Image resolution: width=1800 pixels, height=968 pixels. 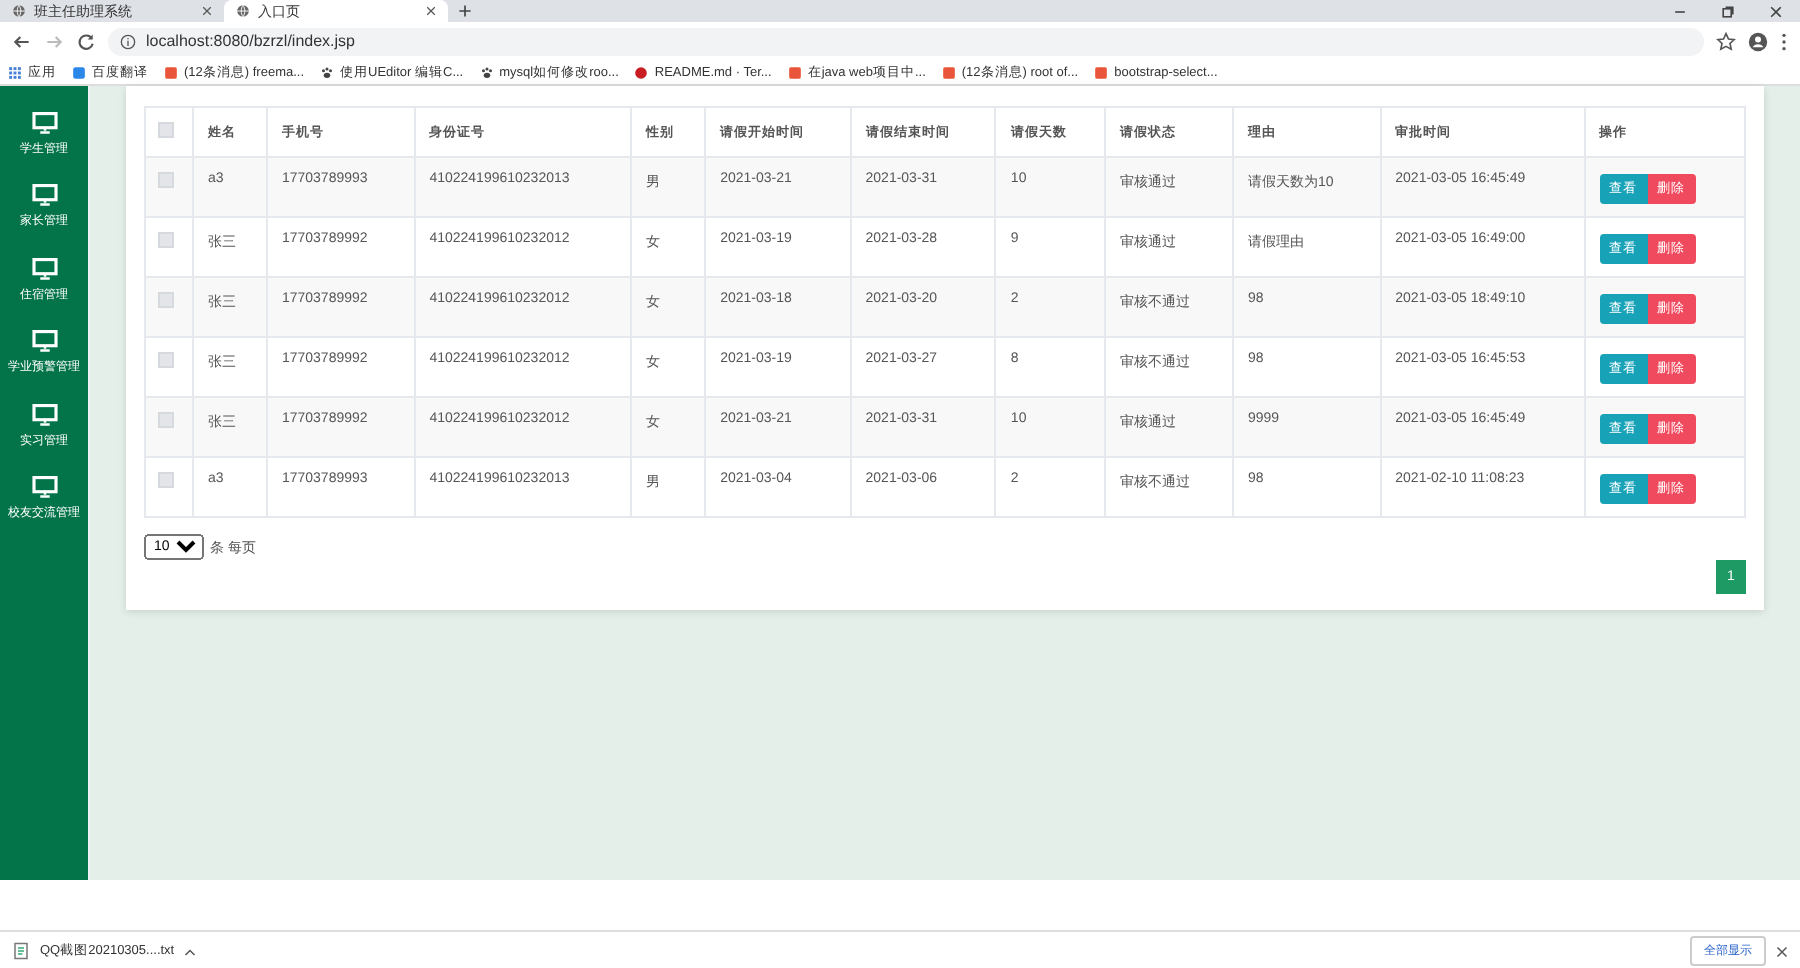 I want to click on star-icon, so click(x=1726, y=41).